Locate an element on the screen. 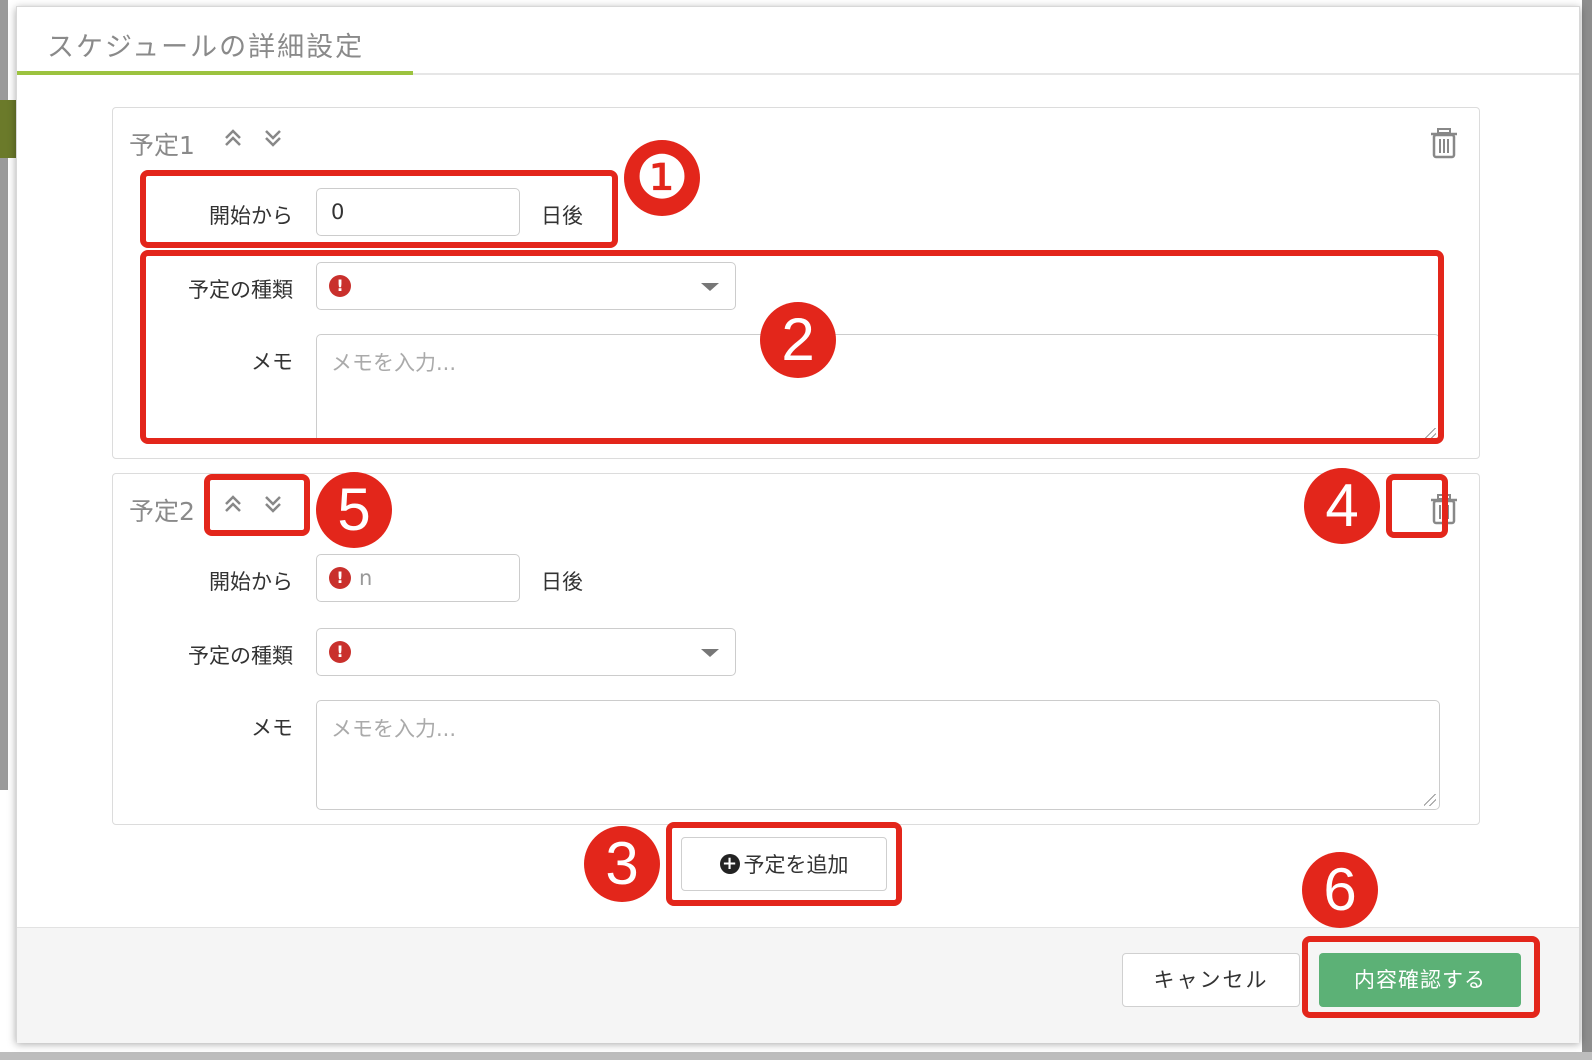 This screenshot has width=1592, height=1060. callout-badge-3: 3 is located at coordinates (622, 864).